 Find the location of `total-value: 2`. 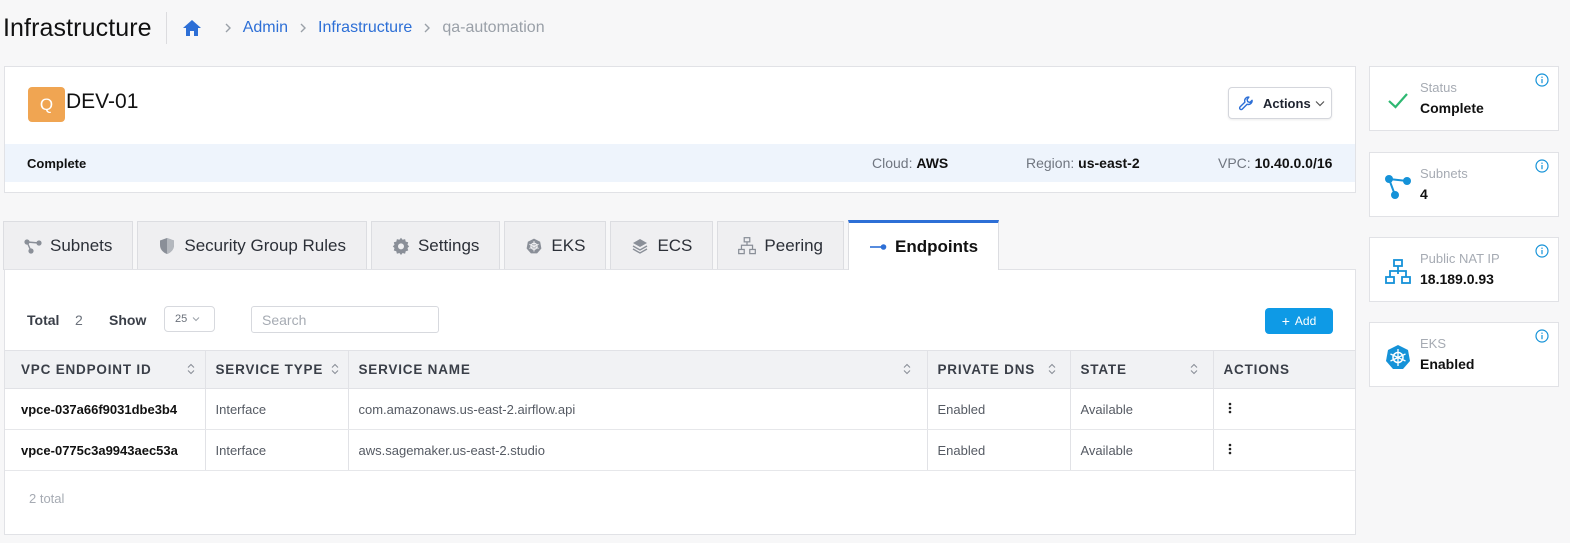

total-value: 2 is located at coordinates (79, 320).